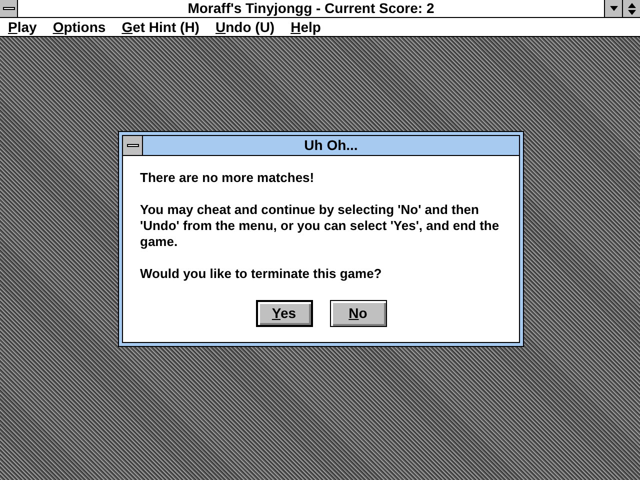 The height and width of the screenshot is (480, 640). I want to click on dialog-button: No, so click(358, 313).